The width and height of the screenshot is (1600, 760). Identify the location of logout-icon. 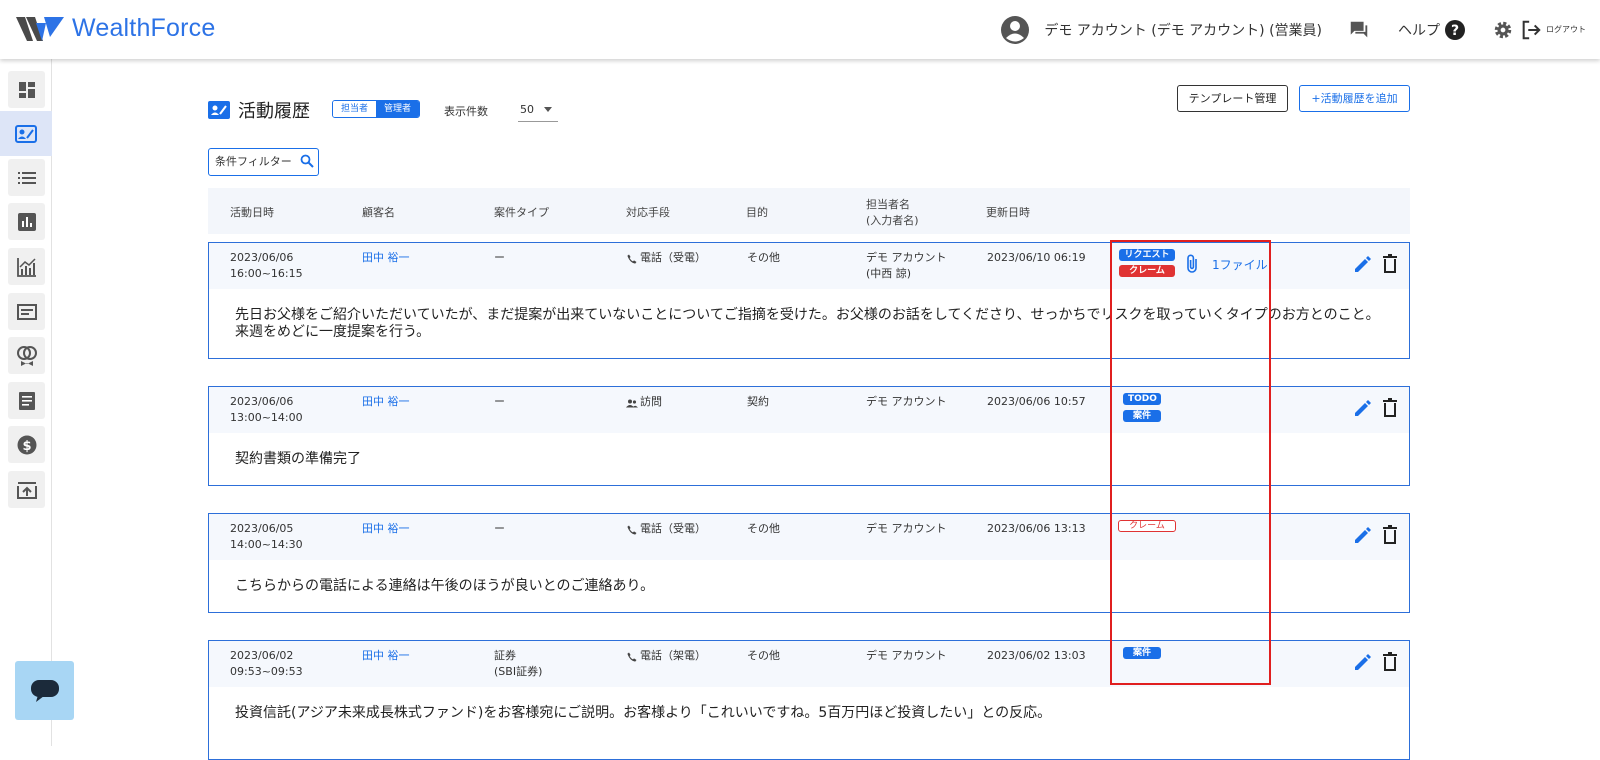
(1531, 30).